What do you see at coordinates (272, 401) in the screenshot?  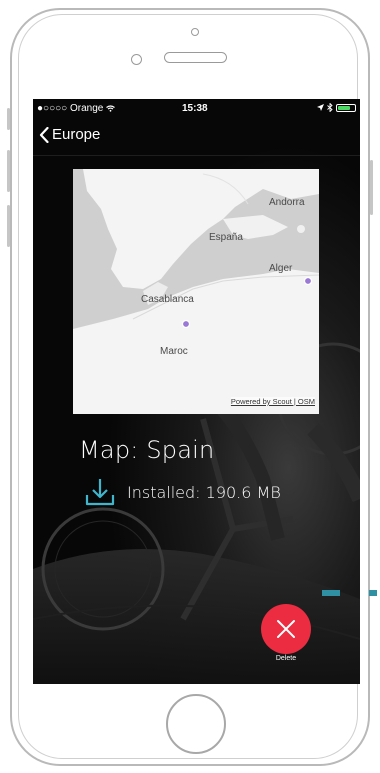 I see `map-attribution: Powered by Scout | OSM` at bounding box center [272, 401].